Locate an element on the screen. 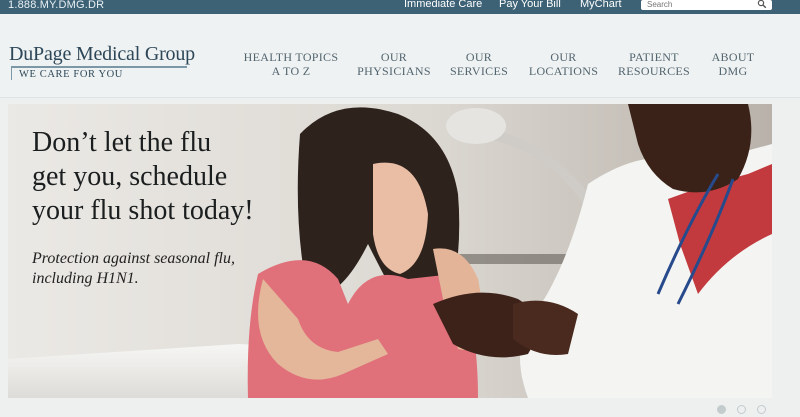  nav-our-locations: OUR LOCATIONS is located at coordinates (563, 64).